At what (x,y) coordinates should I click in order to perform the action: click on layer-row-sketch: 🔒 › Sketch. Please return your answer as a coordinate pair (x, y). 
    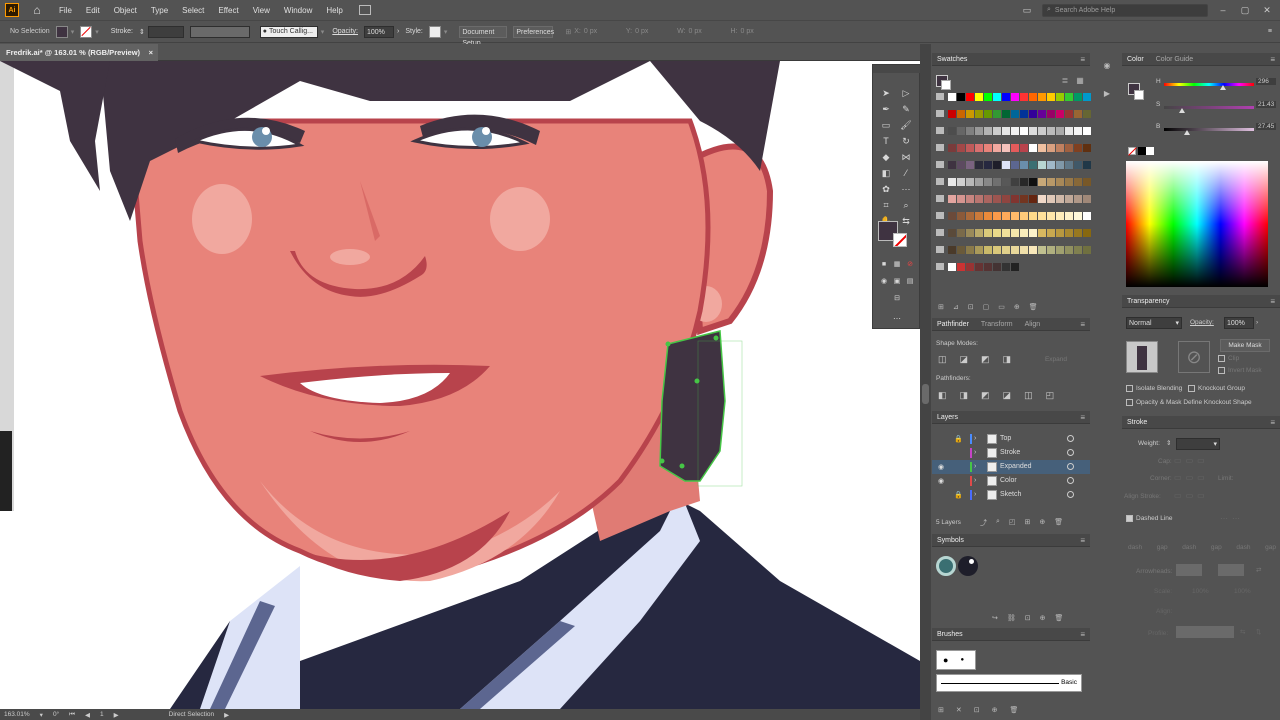
    Looking at the image, I should click on (1011, 495).